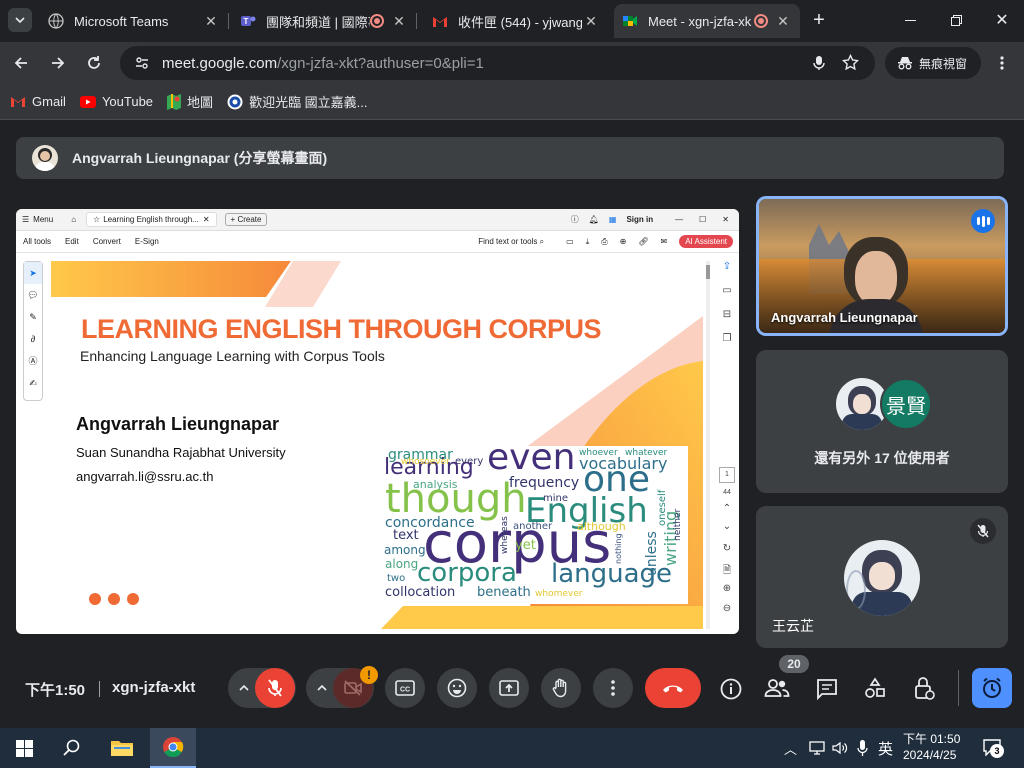 Image resolution: width=1024 pixels, height=768 pixels. Describe the element at coordinates (862, 748) in the screenshot. I see `microphone-tray-icon` at that location.